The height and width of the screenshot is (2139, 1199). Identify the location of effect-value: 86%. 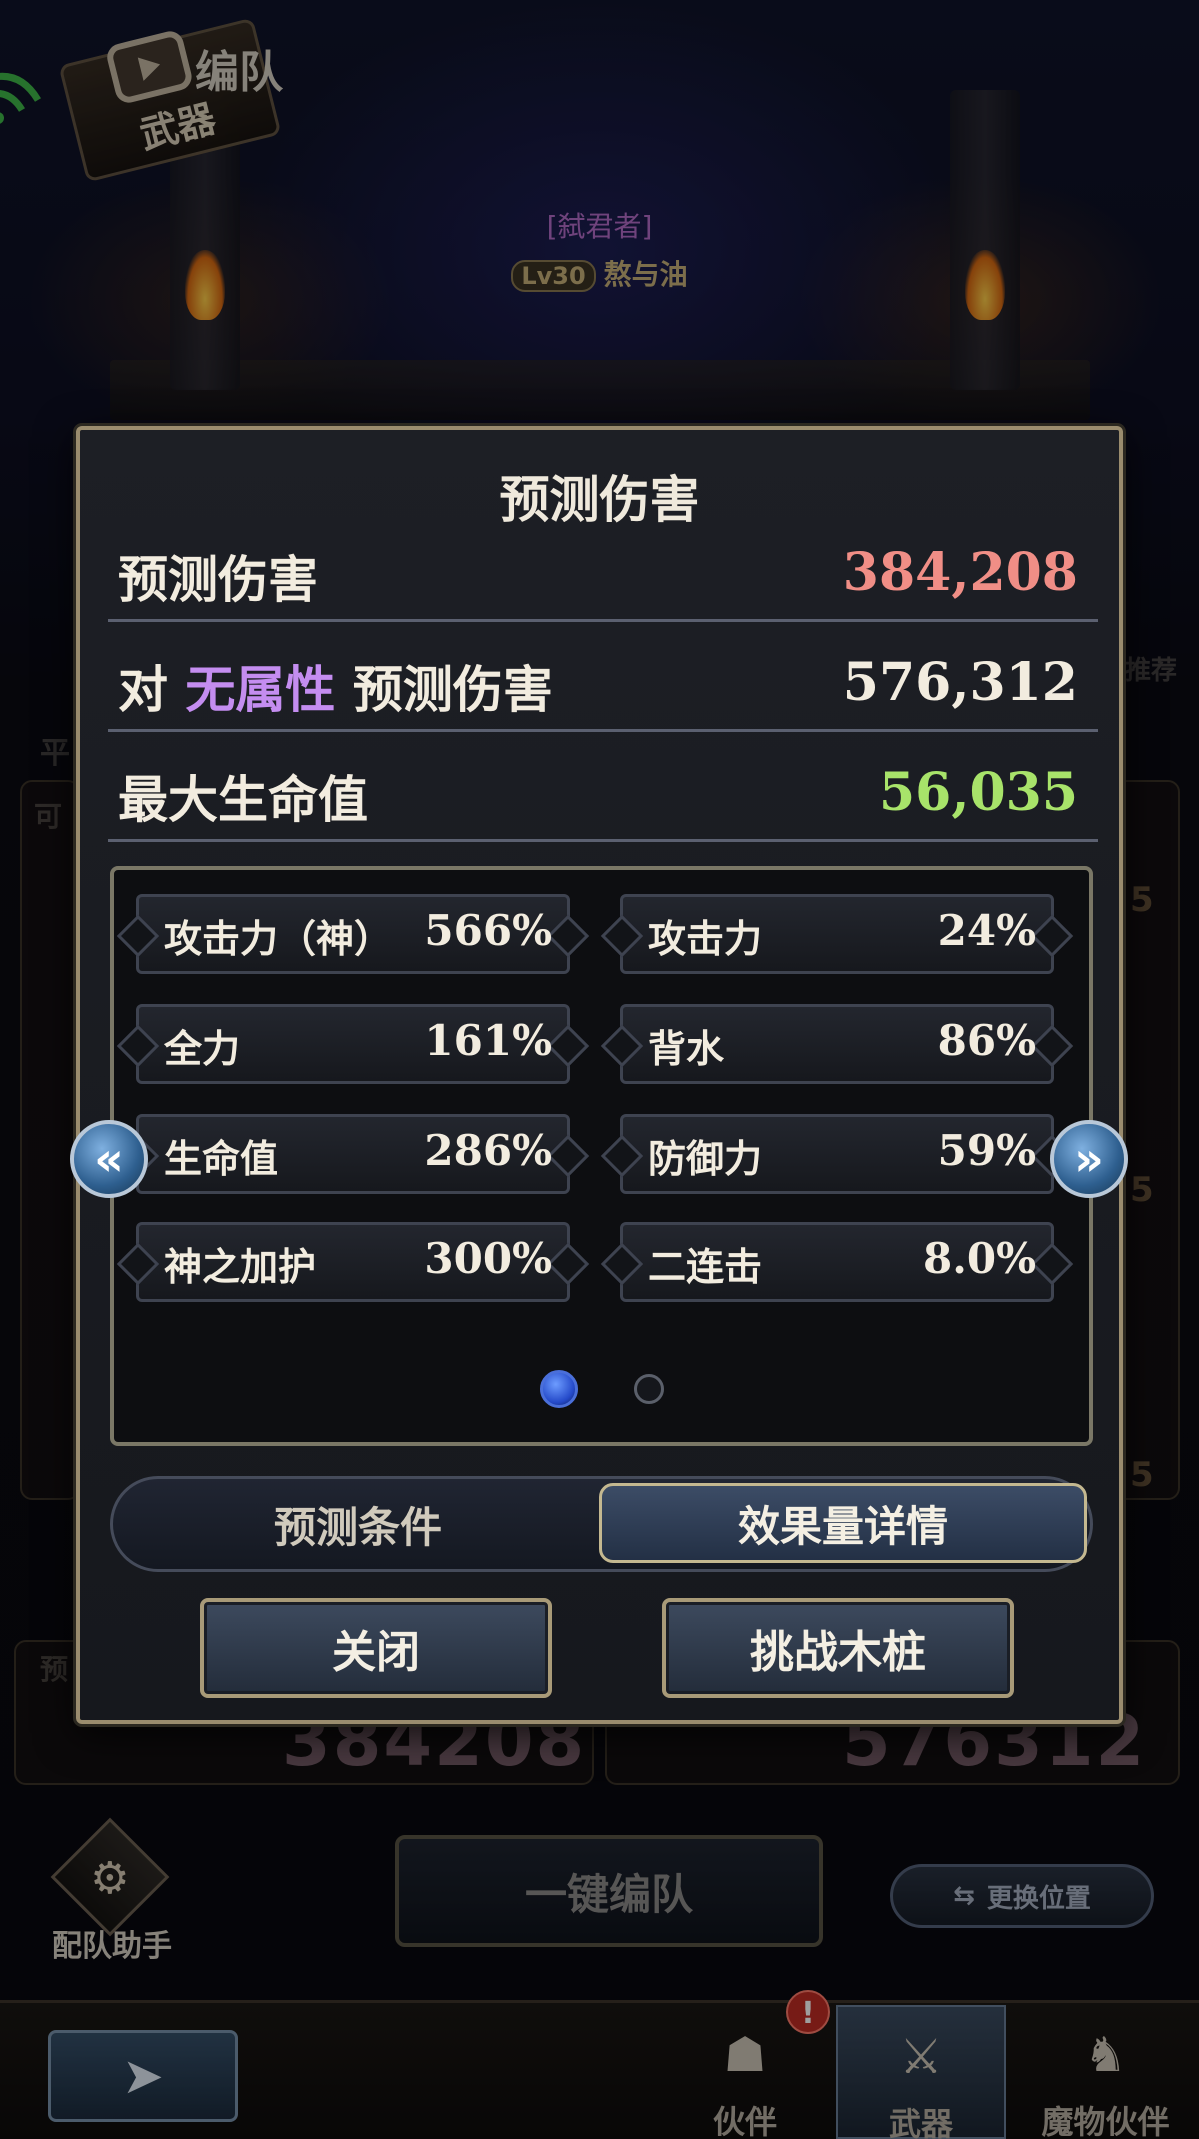
(986, 1040).